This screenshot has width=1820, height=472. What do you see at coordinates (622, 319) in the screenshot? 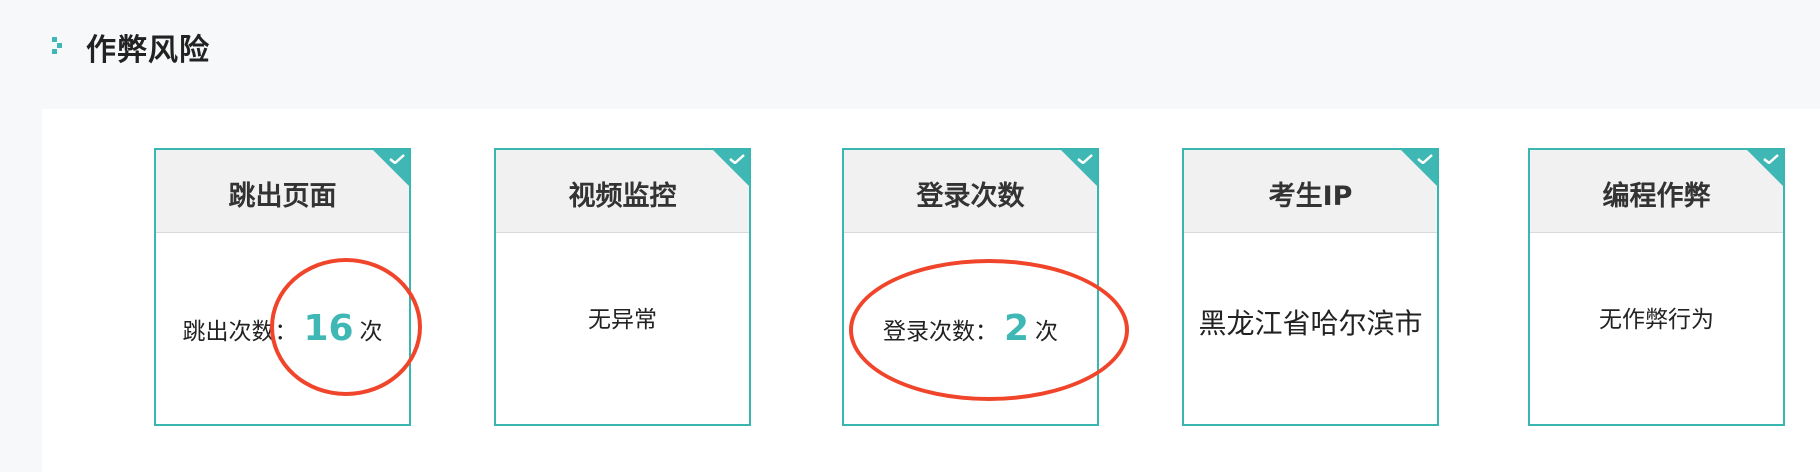
I see `card-status-text: 无异常` at bounding box center [622, 319].